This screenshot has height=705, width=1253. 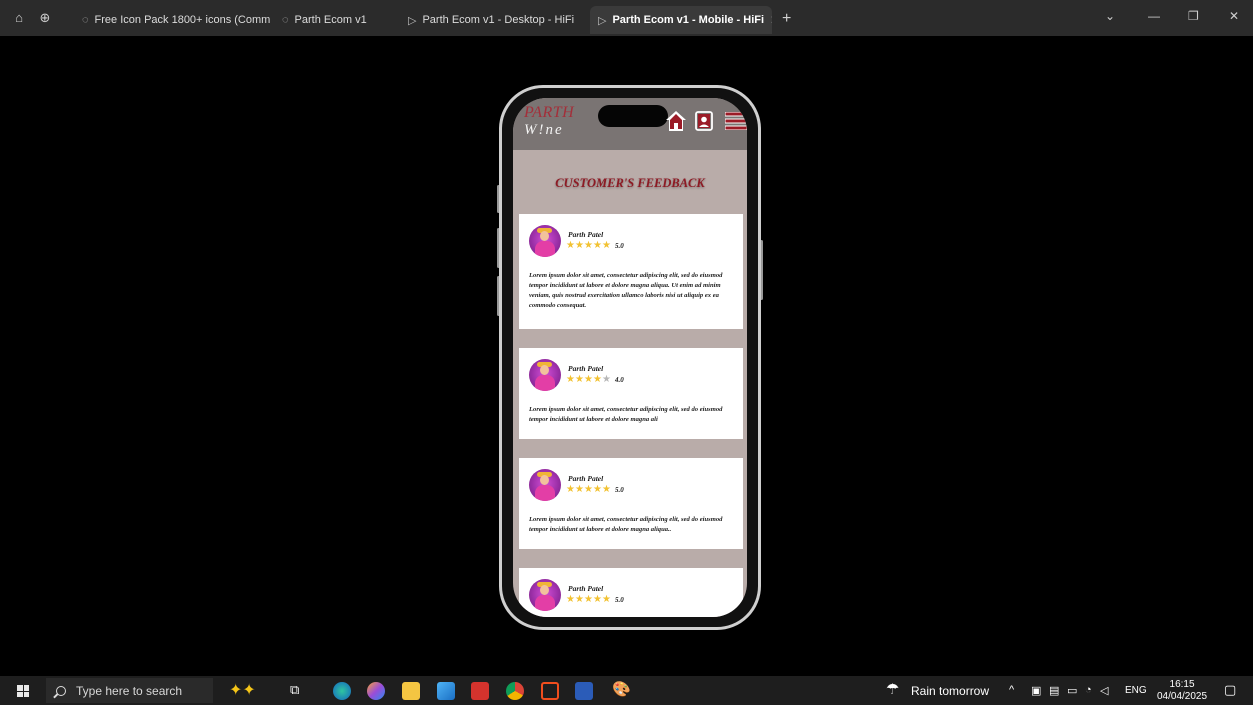 I want to click on tray-app-icon: ▤, so click(x=1054, y=690).